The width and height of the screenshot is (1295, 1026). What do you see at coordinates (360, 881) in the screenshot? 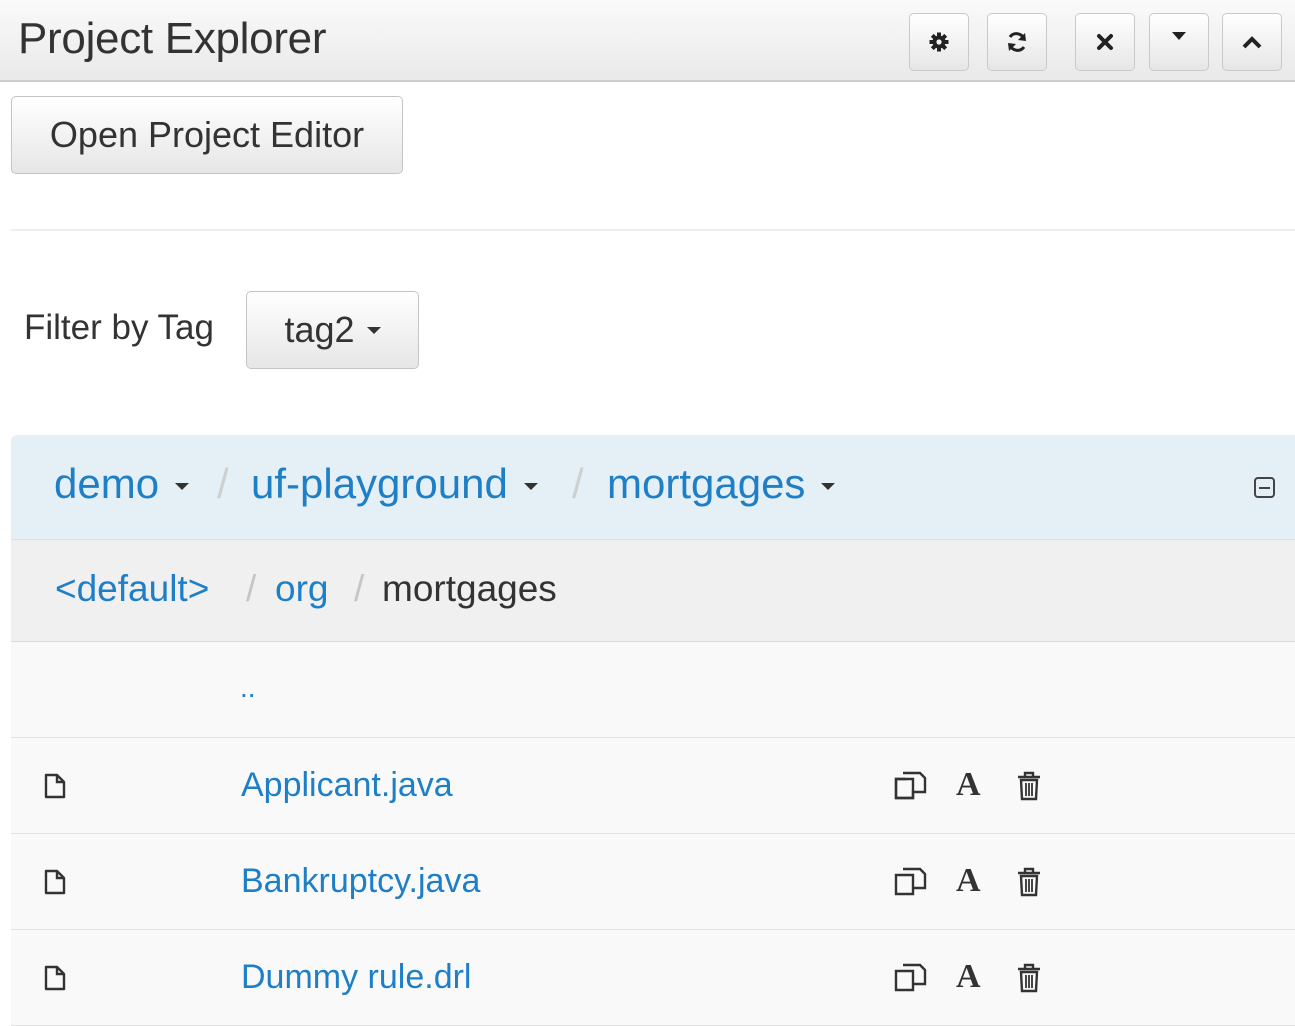
I see `file-link: Bankruptcy.java` at bounding box center [360, 881].